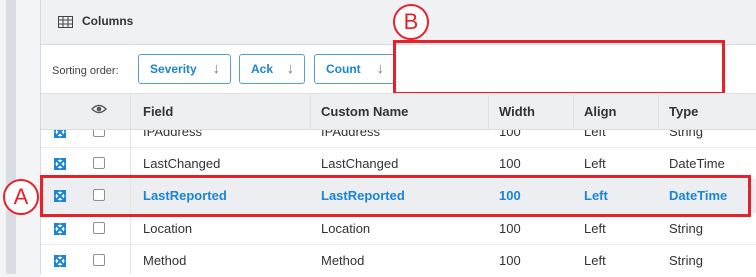  I want to click on column-header-custom-name: Custom Name, so click(364, 111).